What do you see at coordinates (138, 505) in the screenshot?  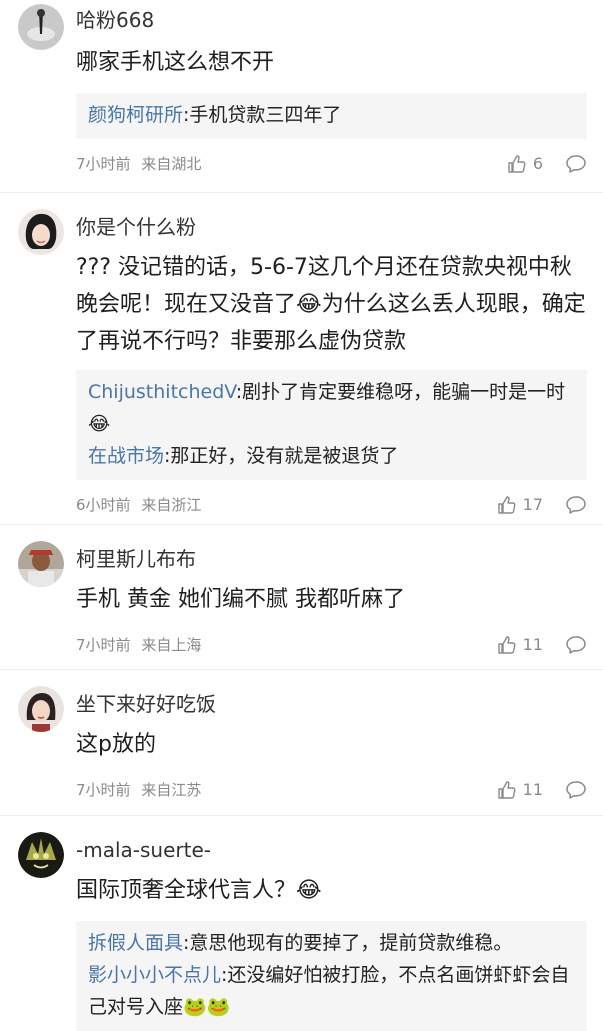 I see `meta-info: 6小时前 来自浙江` at bounding box center [138, 505].